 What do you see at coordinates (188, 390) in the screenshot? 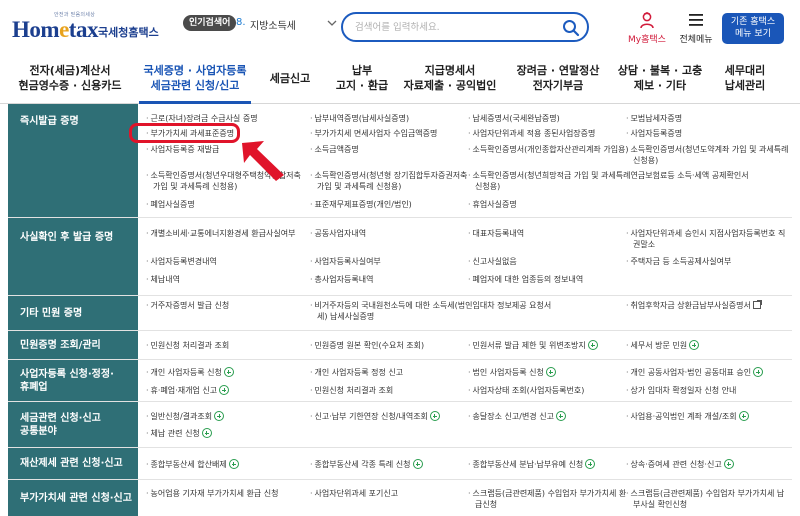
I see `menu-link: 휴·폐업·재개업 신고` at bounding box center [188, 390].